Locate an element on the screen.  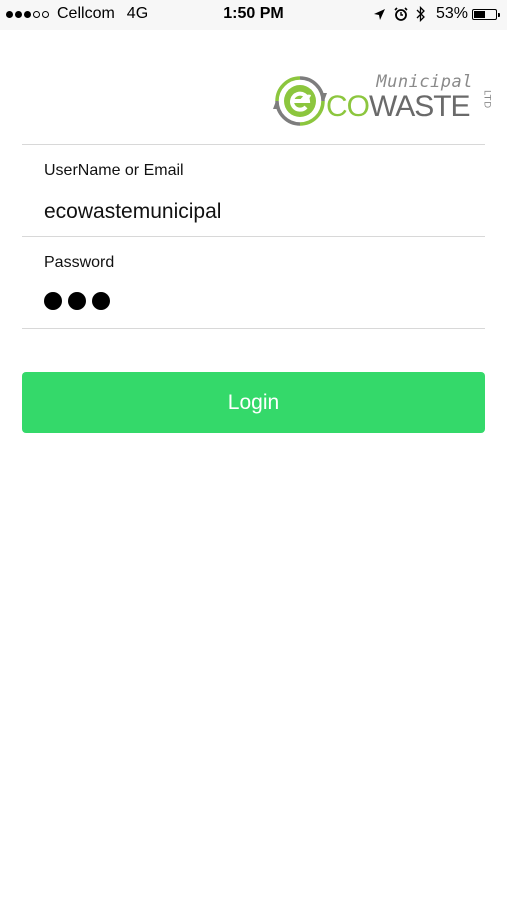
username-input: ecowastemunicipal is located at coordinates (132, 212).